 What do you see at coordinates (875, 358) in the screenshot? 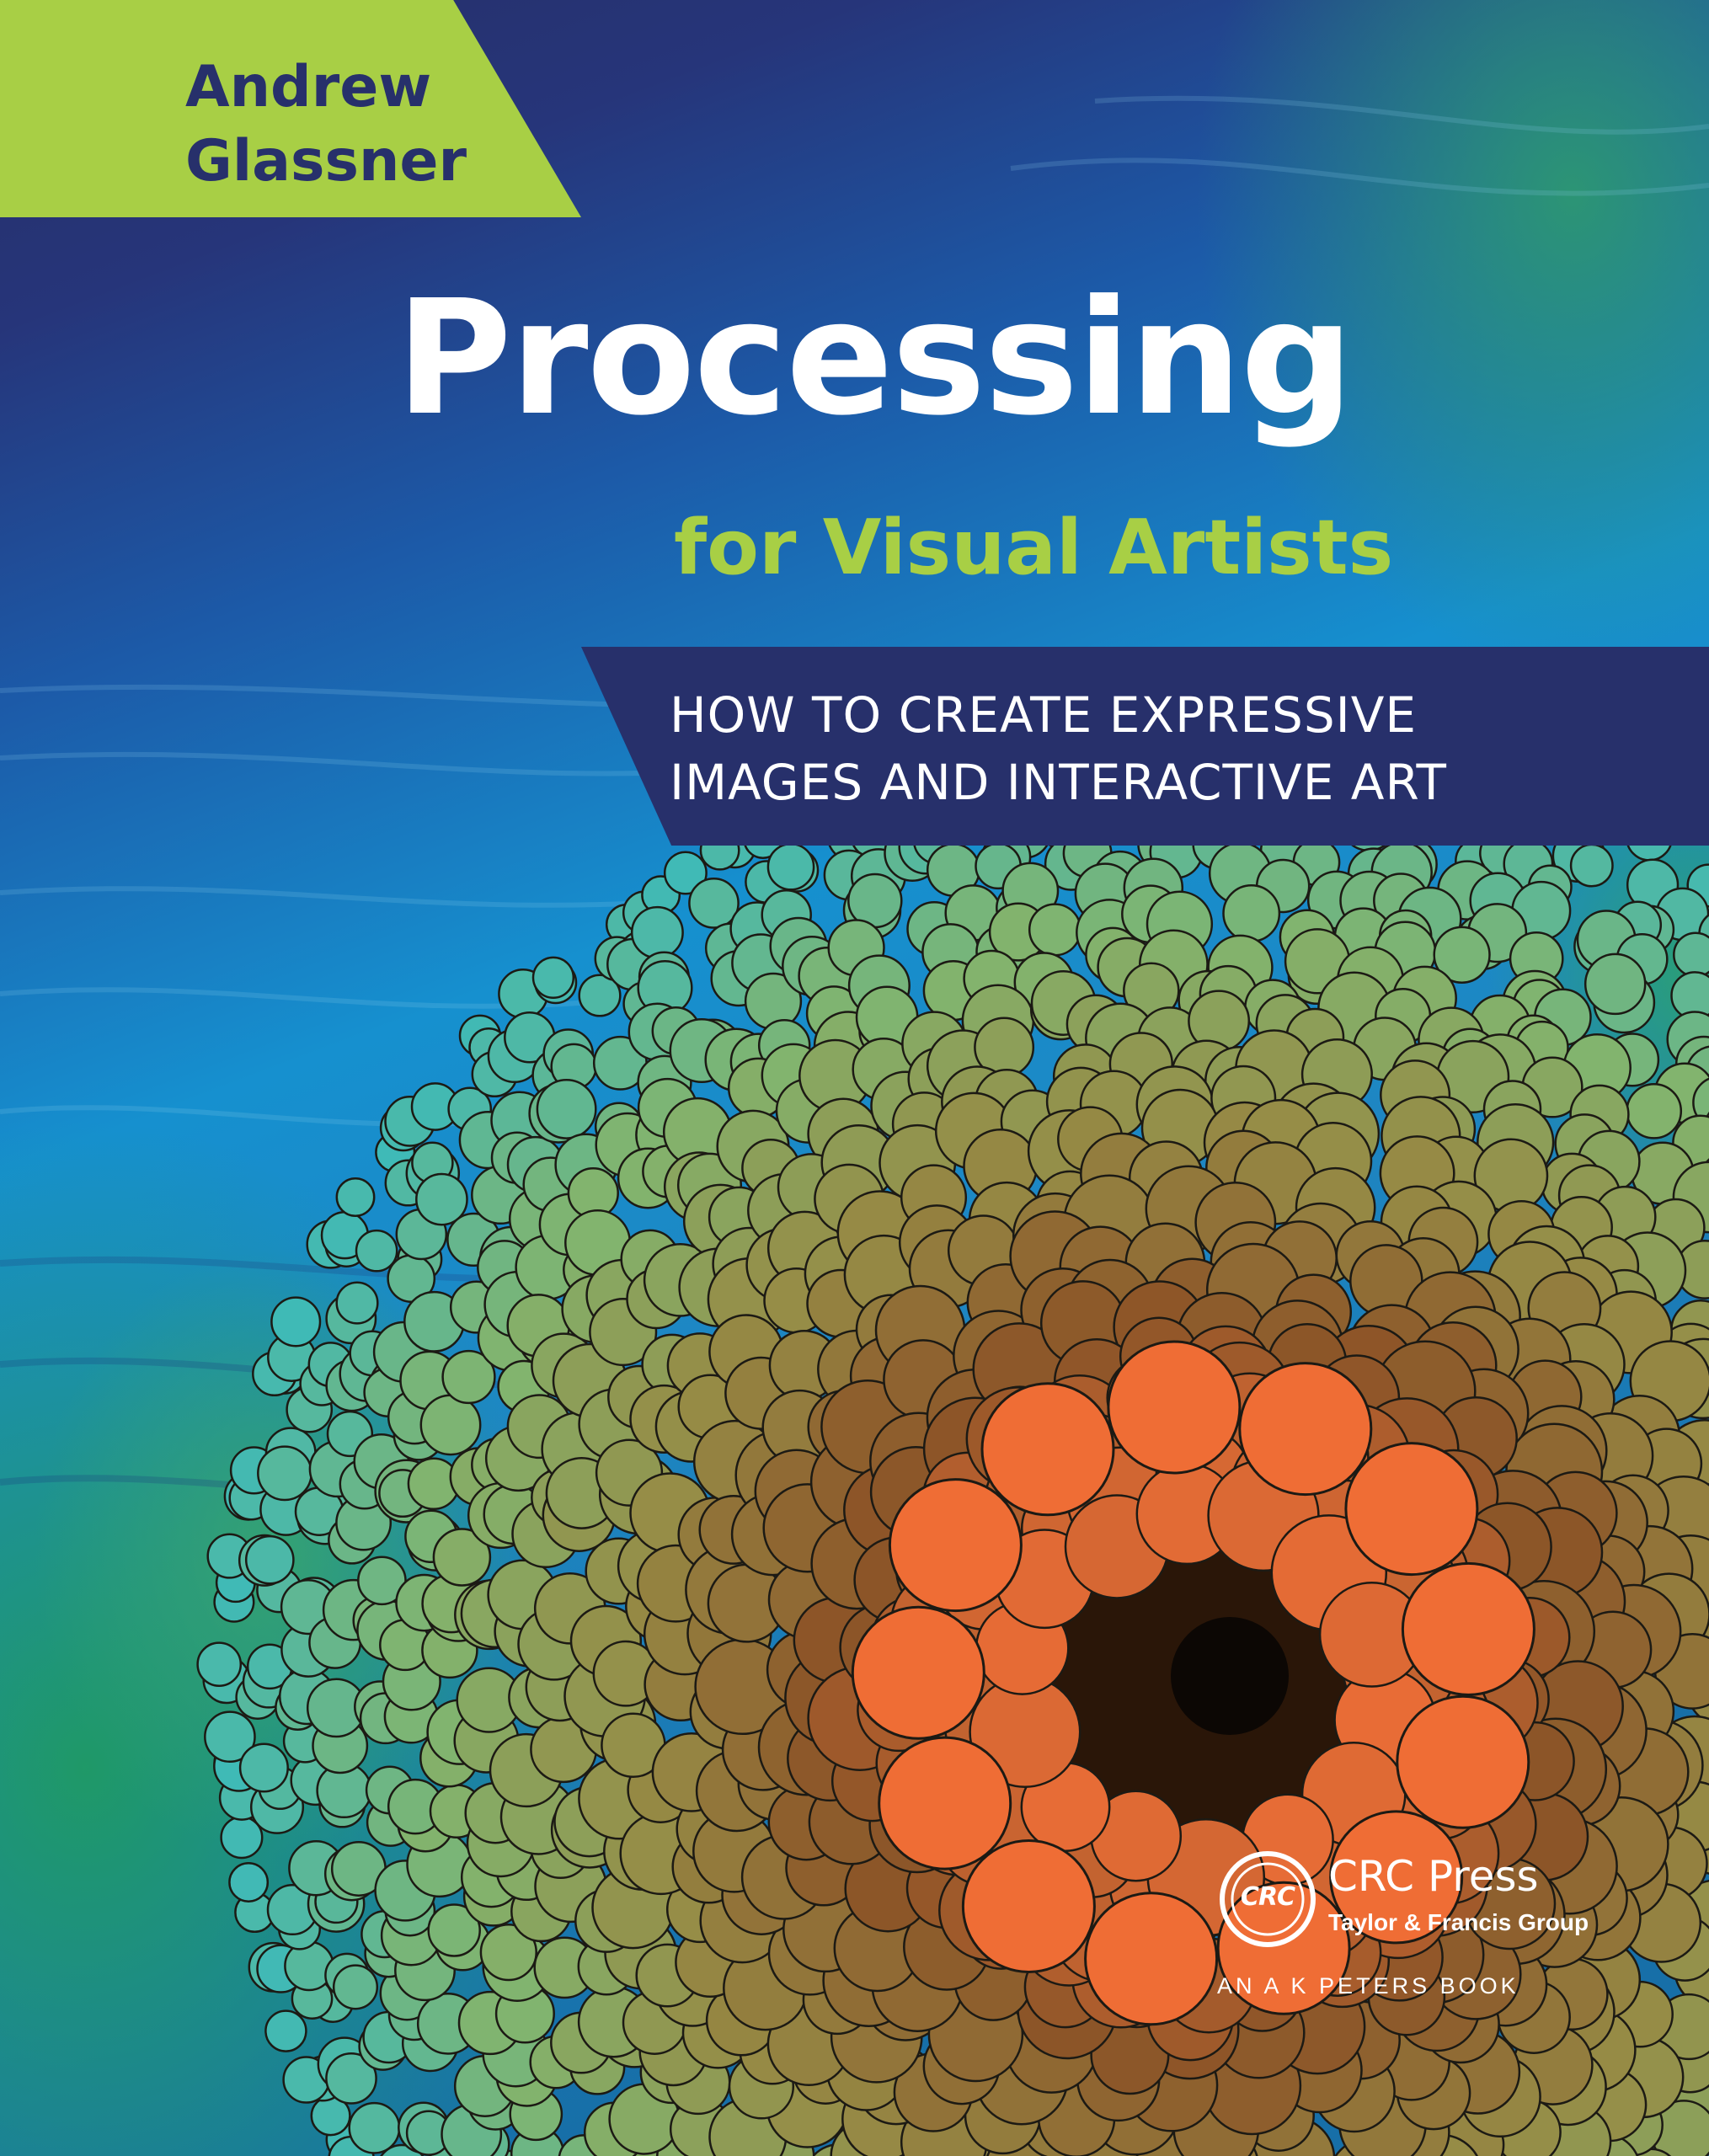
I see `book-title: Processing` at bounding box center [875, 358].